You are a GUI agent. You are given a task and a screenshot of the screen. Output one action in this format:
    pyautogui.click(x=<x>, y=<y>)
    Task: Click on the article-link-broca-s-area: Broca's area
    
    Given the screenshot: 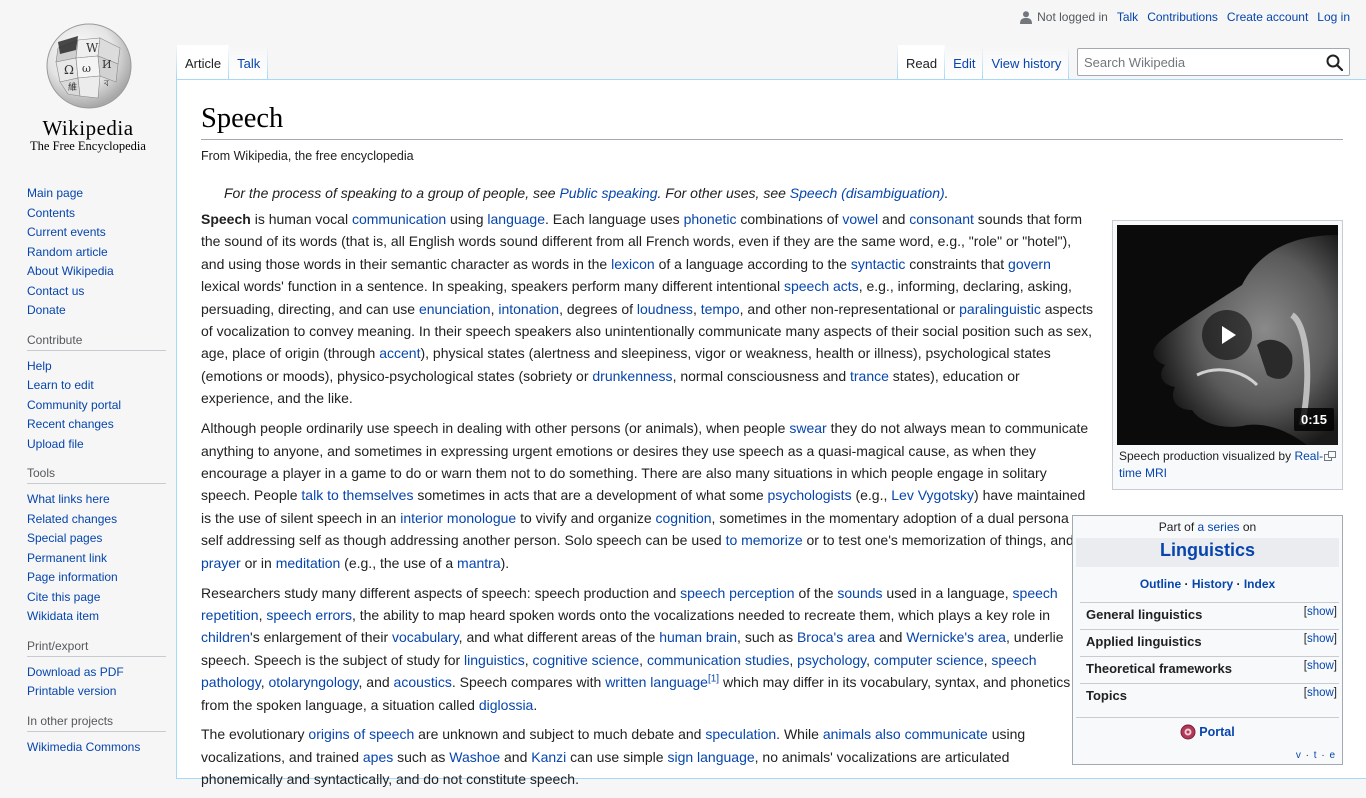 What is the action you would take?
    pyautogui.click(x=836, y=637)
    